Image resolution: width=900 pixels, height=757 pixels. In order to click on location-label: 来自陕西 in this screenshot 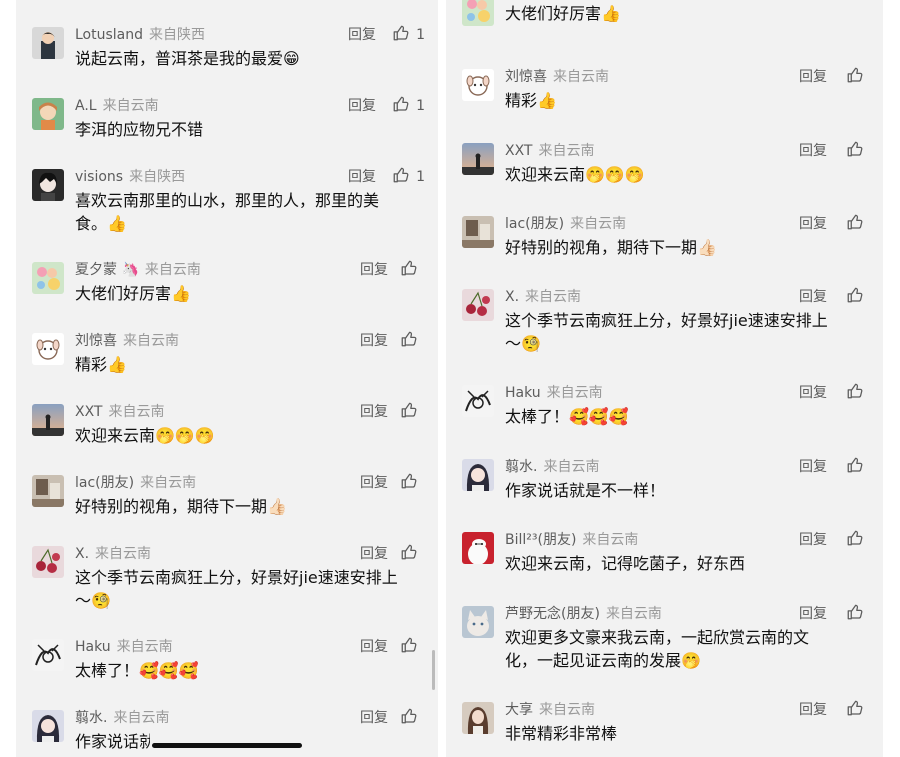, I will do `click(157, 177)`.